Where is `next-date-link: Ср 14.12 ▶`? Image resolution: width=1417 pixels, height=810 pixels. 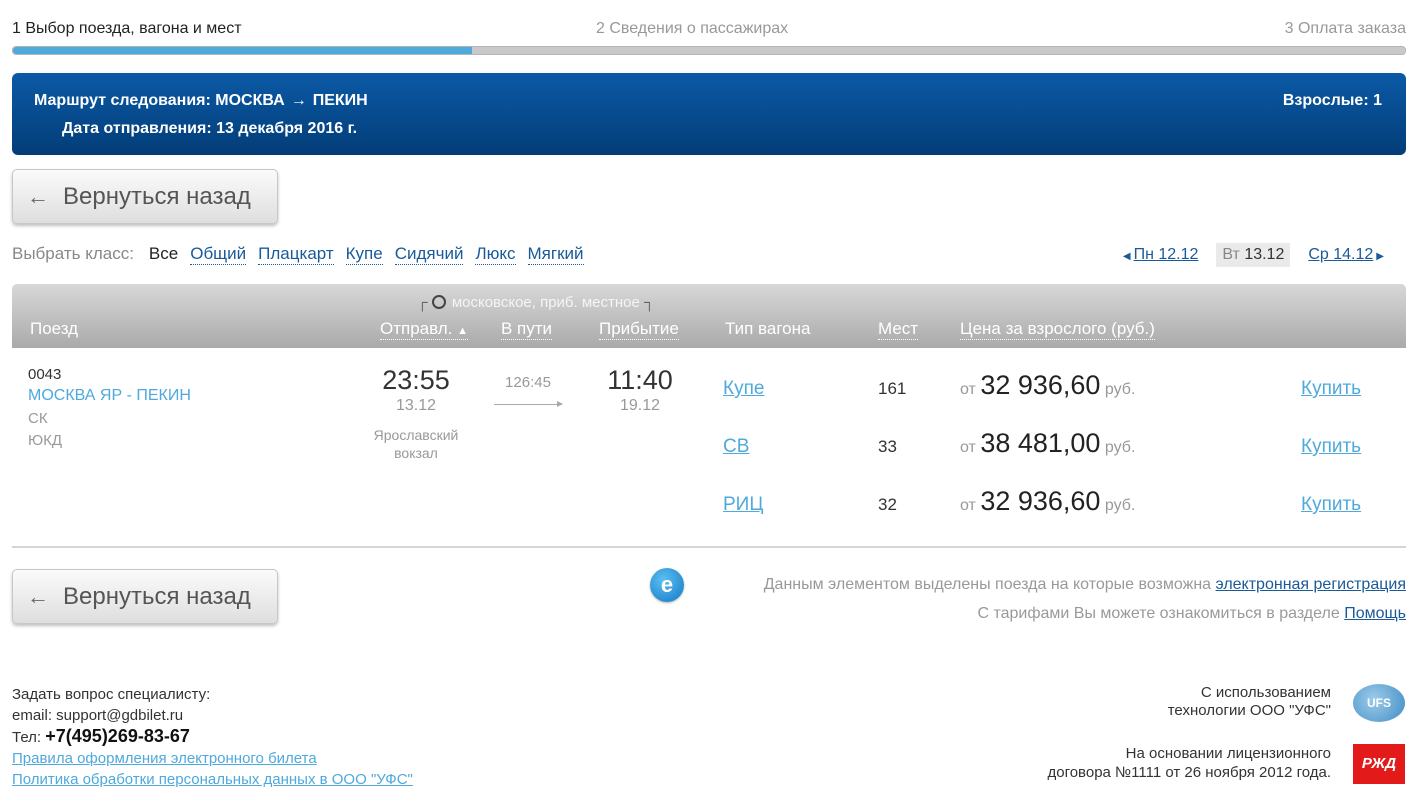
next-date-link: Ср 14.12 ▶ is located at coordinates (1347, 255).